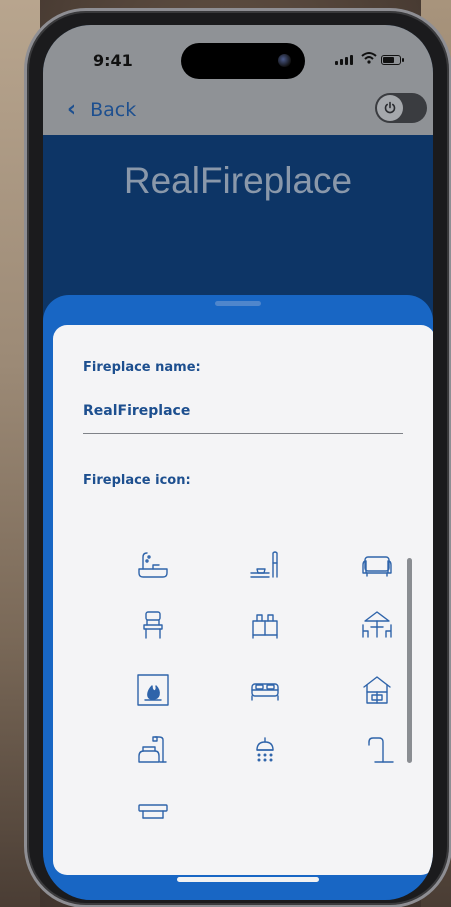 The height and width of the screenshot is (907, 451). Describe the element at coordinates (238, 80) in the screenshot. I see `top-bar: 9:41 ‹ Back` at that location.